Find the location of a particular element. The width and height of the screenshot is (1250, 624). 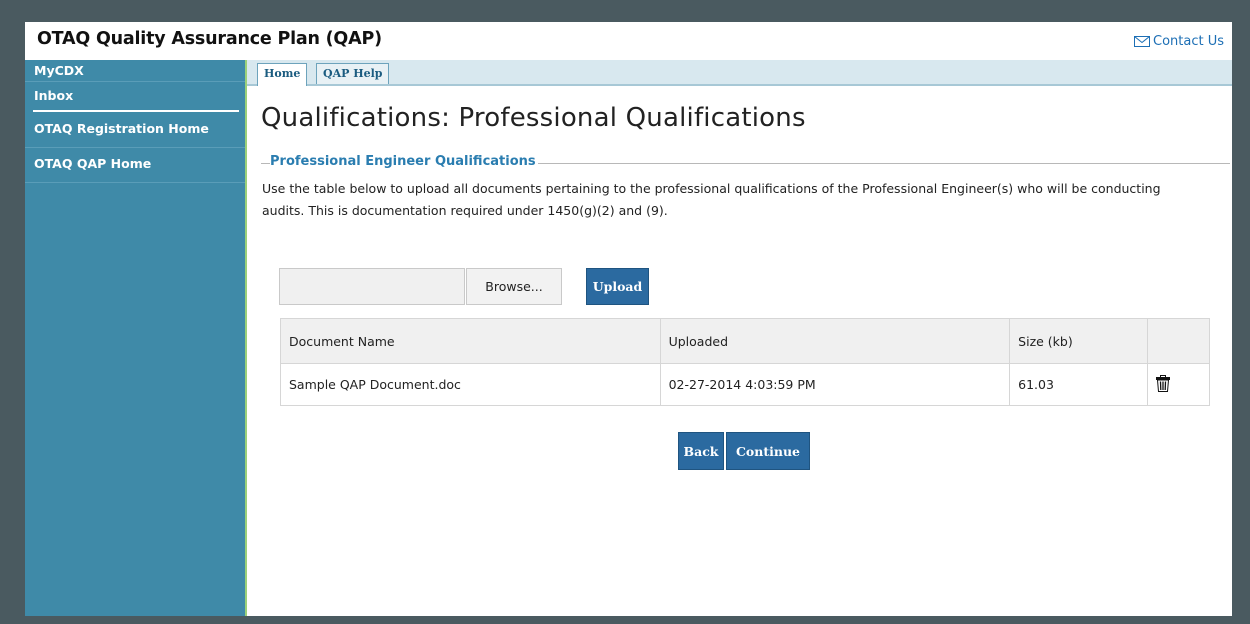

contact-us-link: Contact Us is located at coordinates (1179, 41).